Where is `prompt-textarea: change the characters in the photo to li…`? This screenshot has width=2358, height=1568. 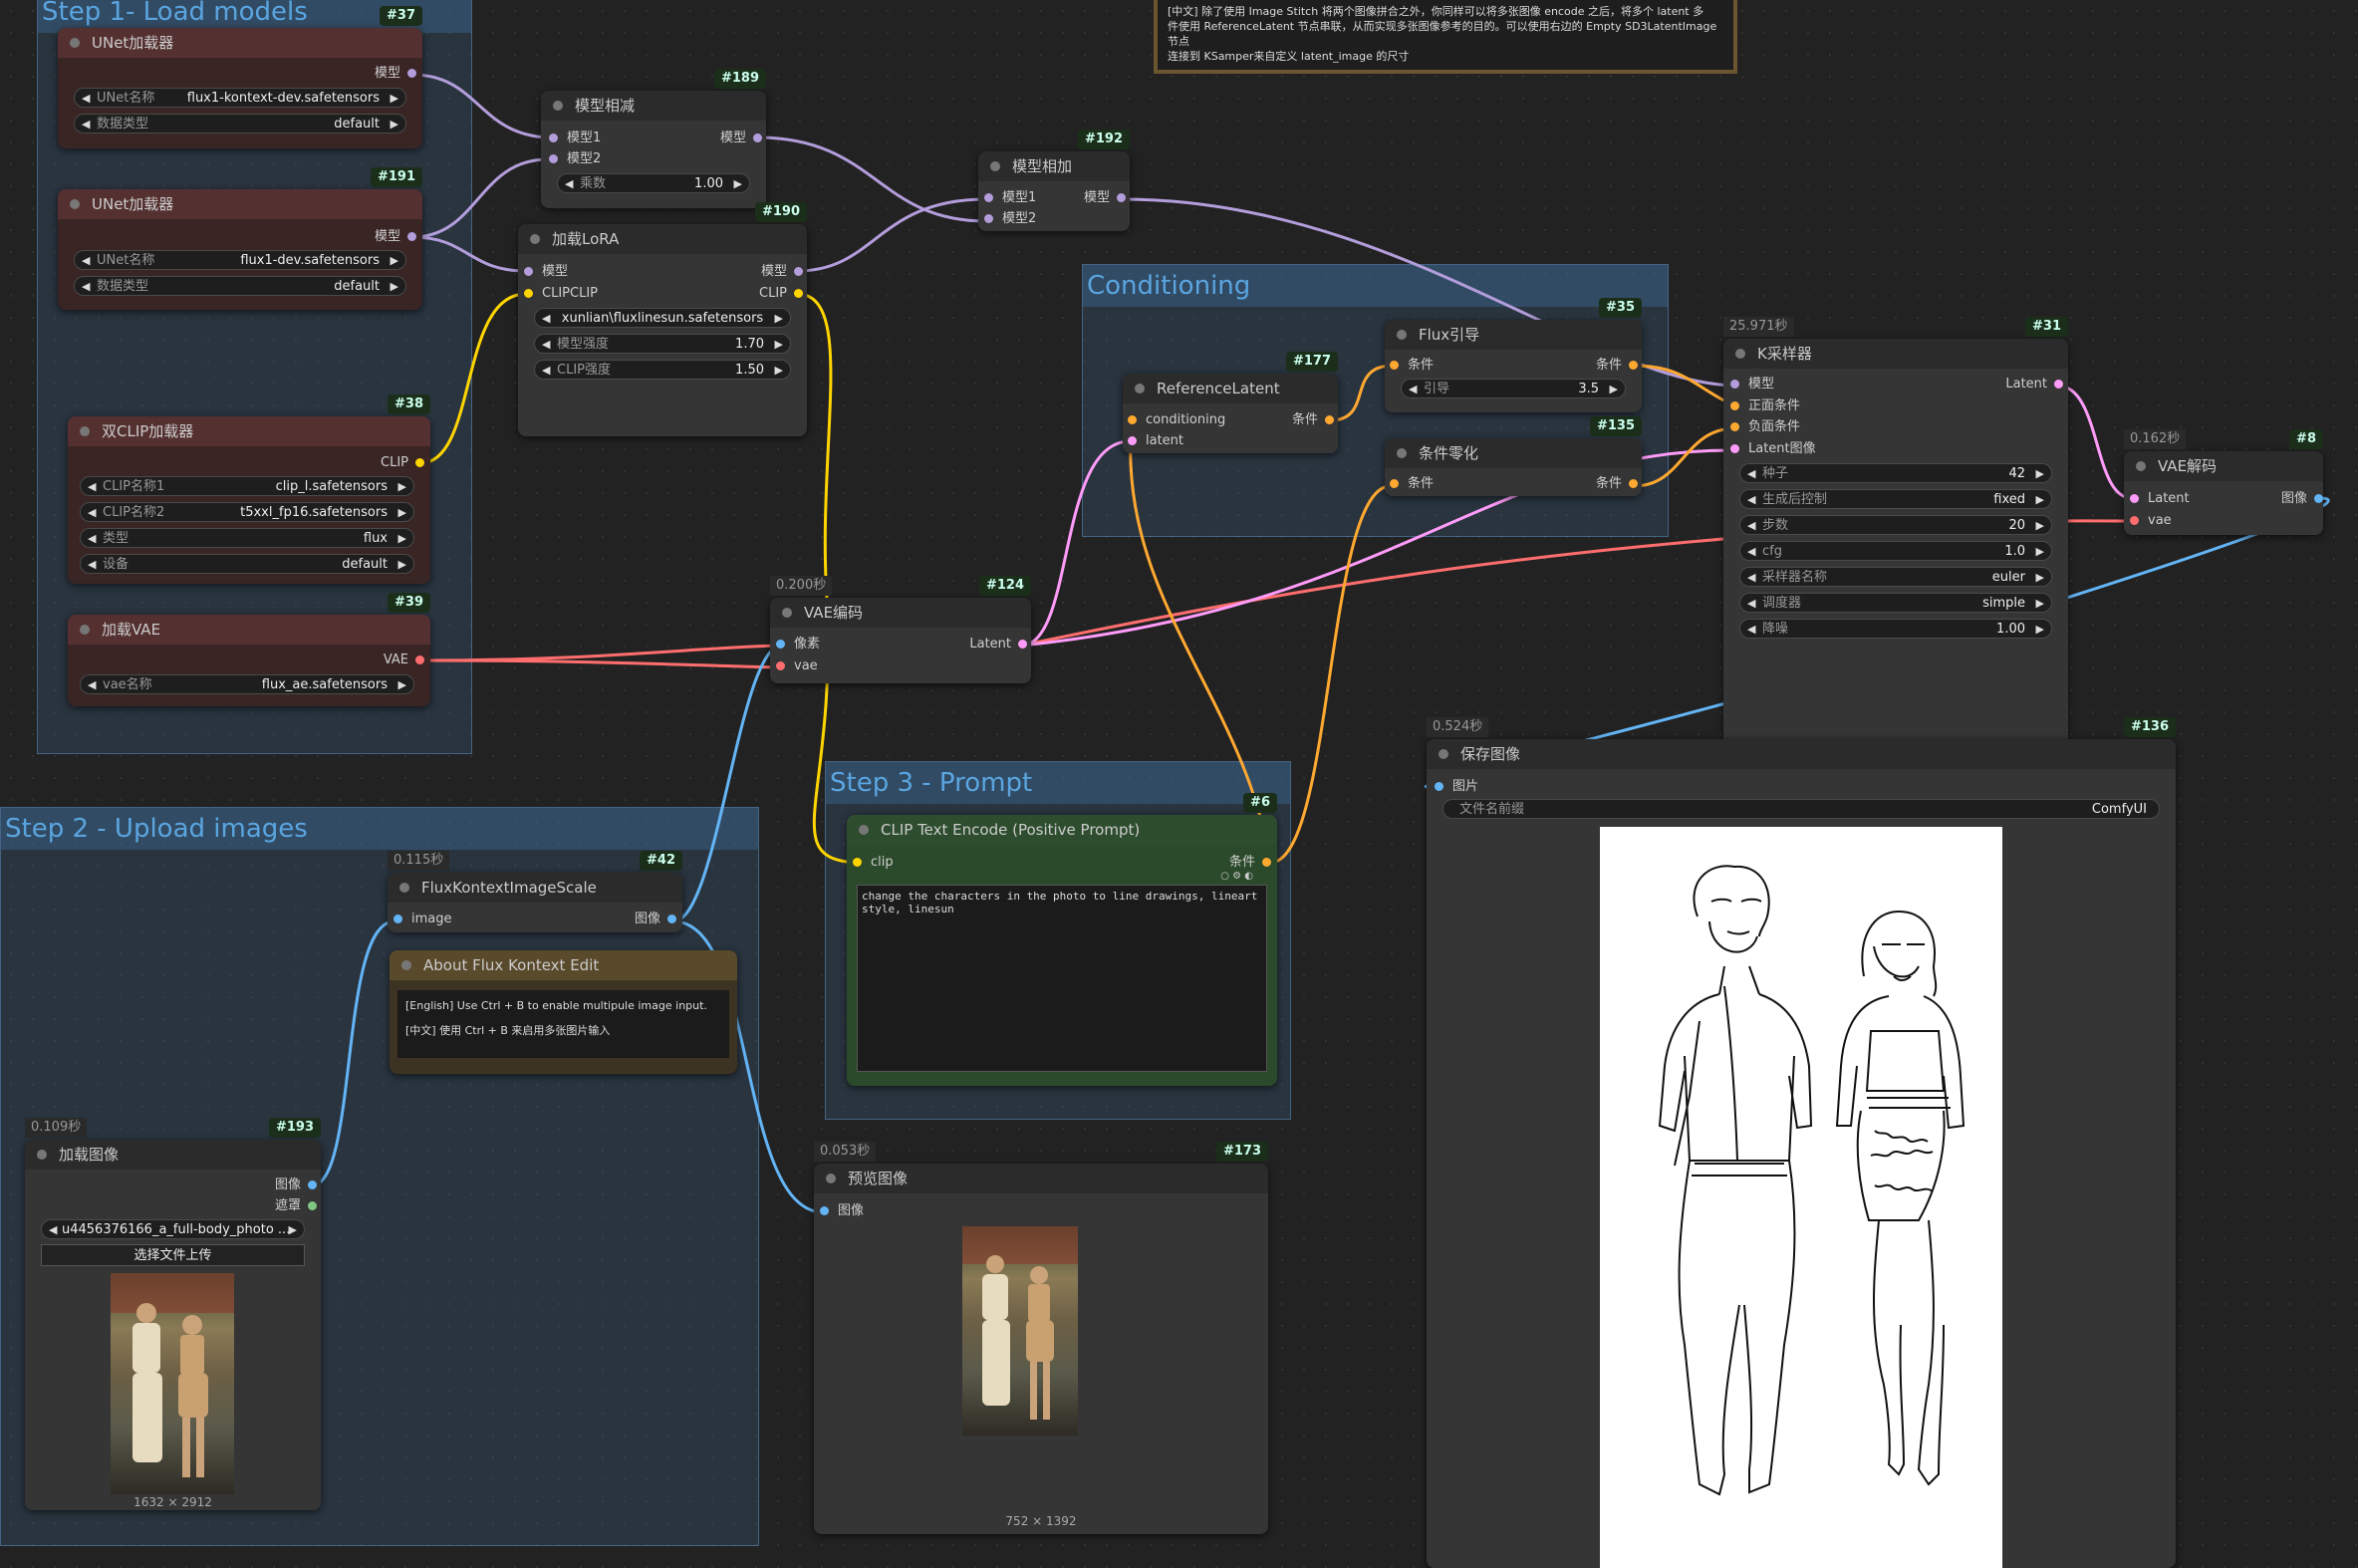 prompt-textarea: change the characters in the photo to li… is located at coordinates (1062, 978).